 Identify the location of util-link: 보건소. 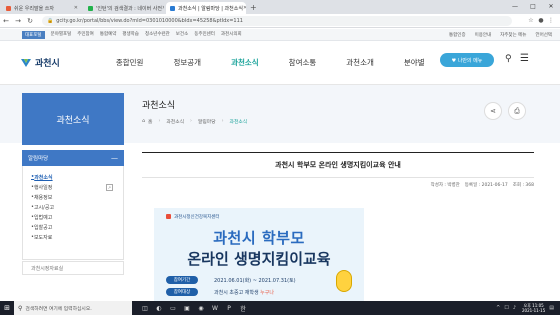
(182, 35).